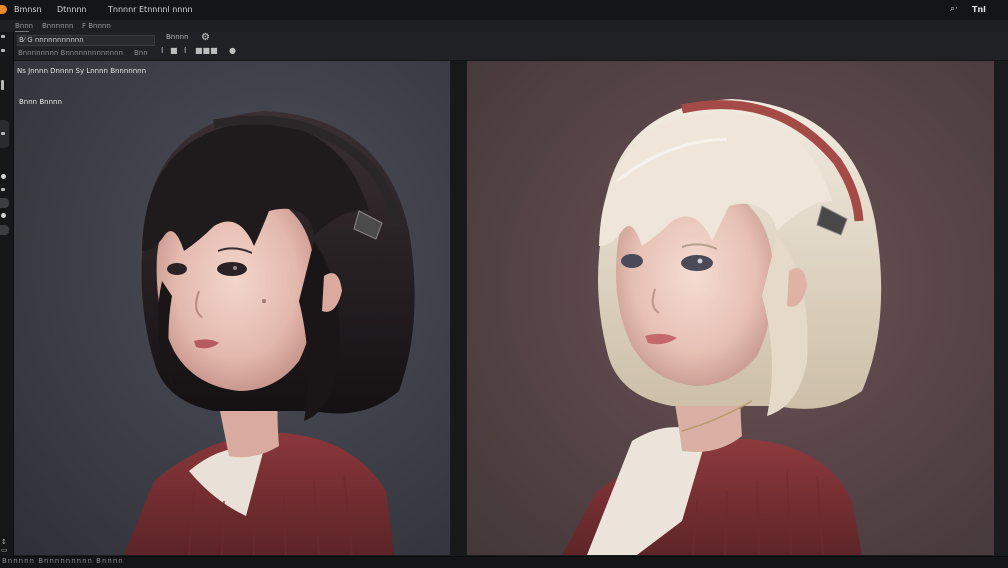 The width and height of the screenshot is (1008, 568). What do you see at coordinates (458, 308) in the screenshot?
I see `canvas-divider` at bounding box center [458, 308].